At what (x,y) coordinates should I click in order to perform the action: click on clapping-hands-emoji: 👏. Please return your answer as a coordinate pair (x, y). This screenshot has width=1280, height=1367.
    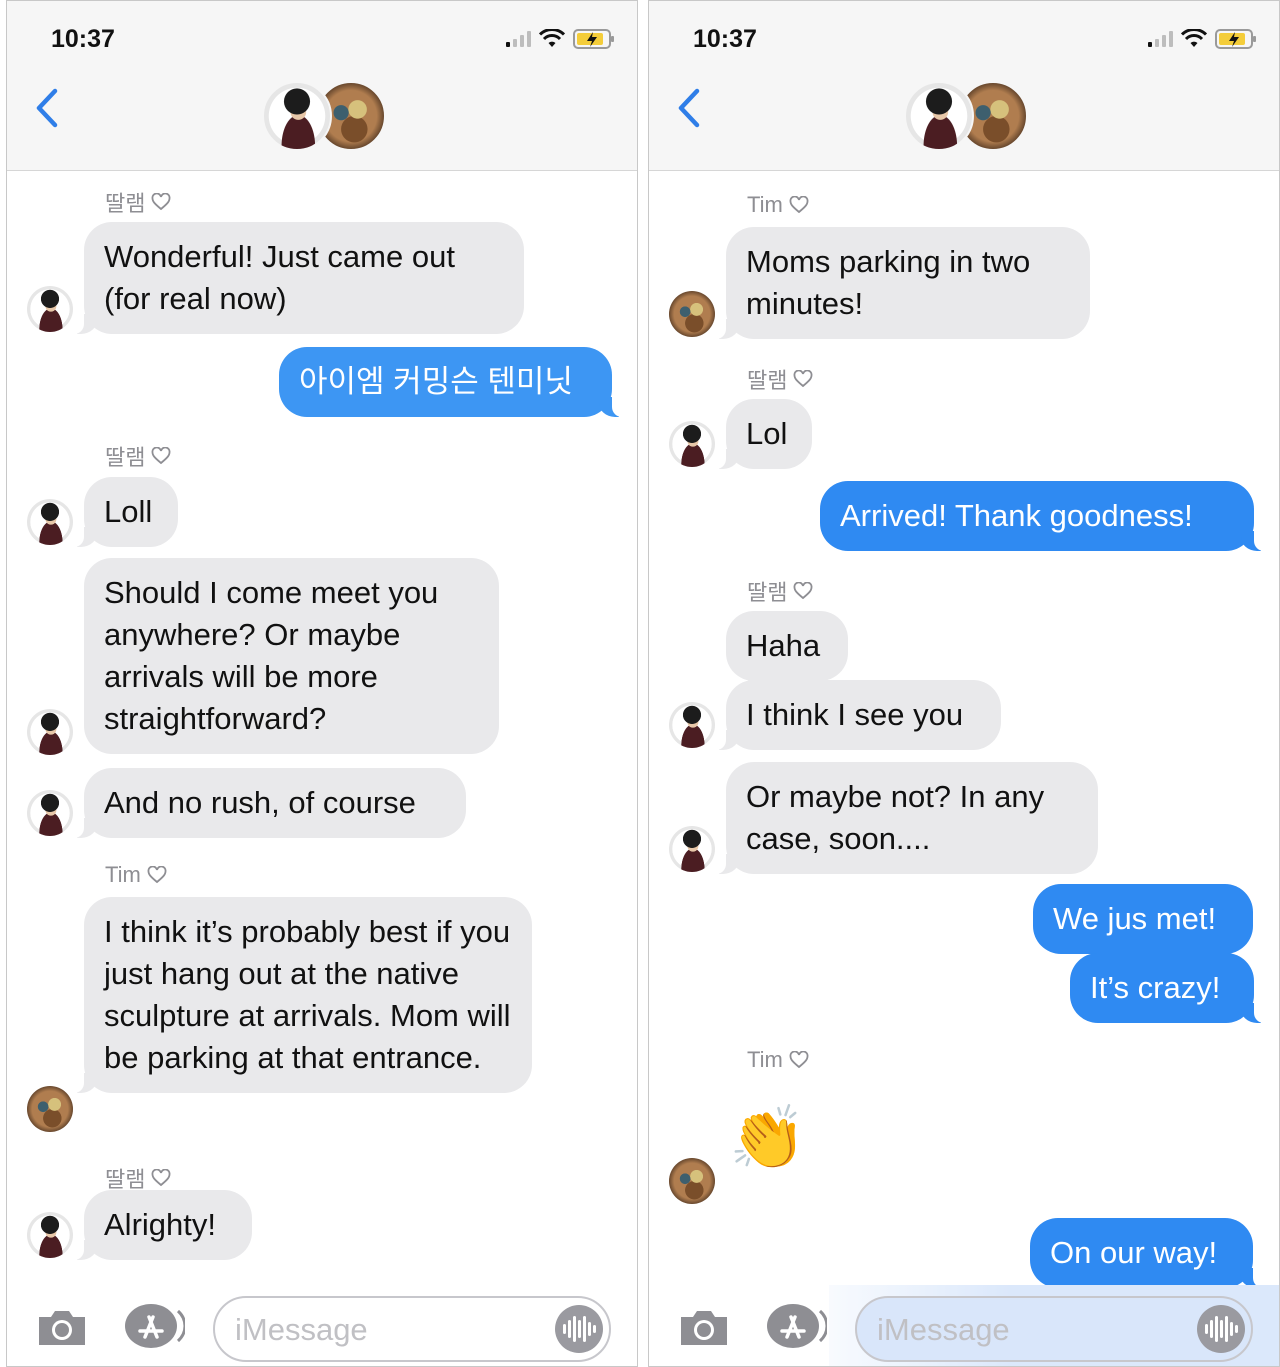
    Looking at the image, I should click on (767, 1139).